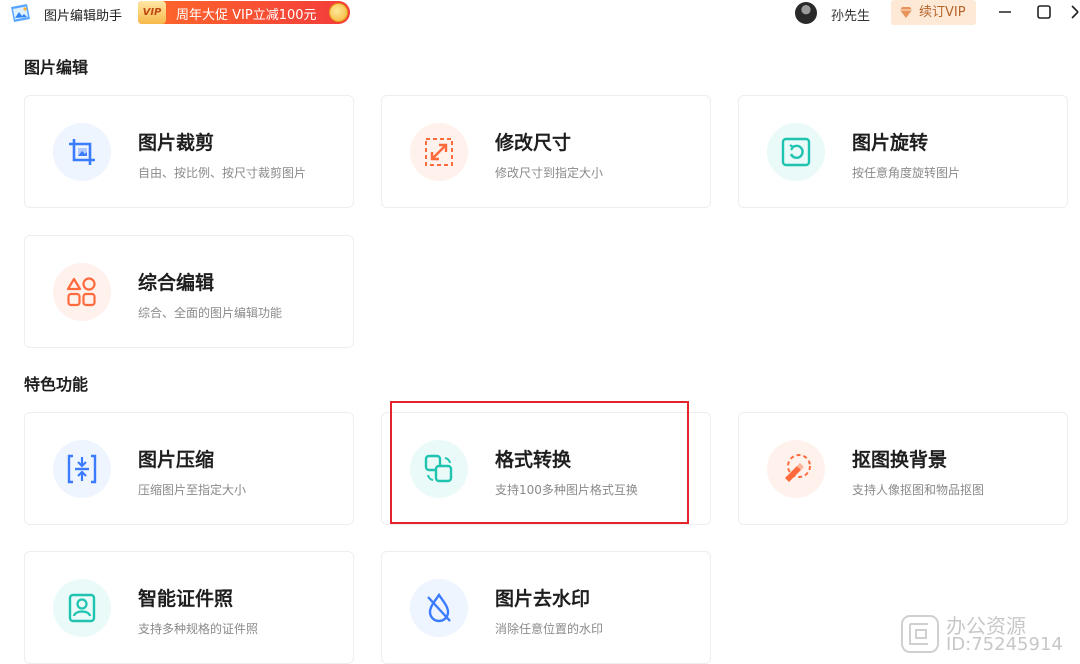 Image resolution: width=1080 pixels, height=664 pixels. I want to click on resize-icon-circle, so click(439, 152).